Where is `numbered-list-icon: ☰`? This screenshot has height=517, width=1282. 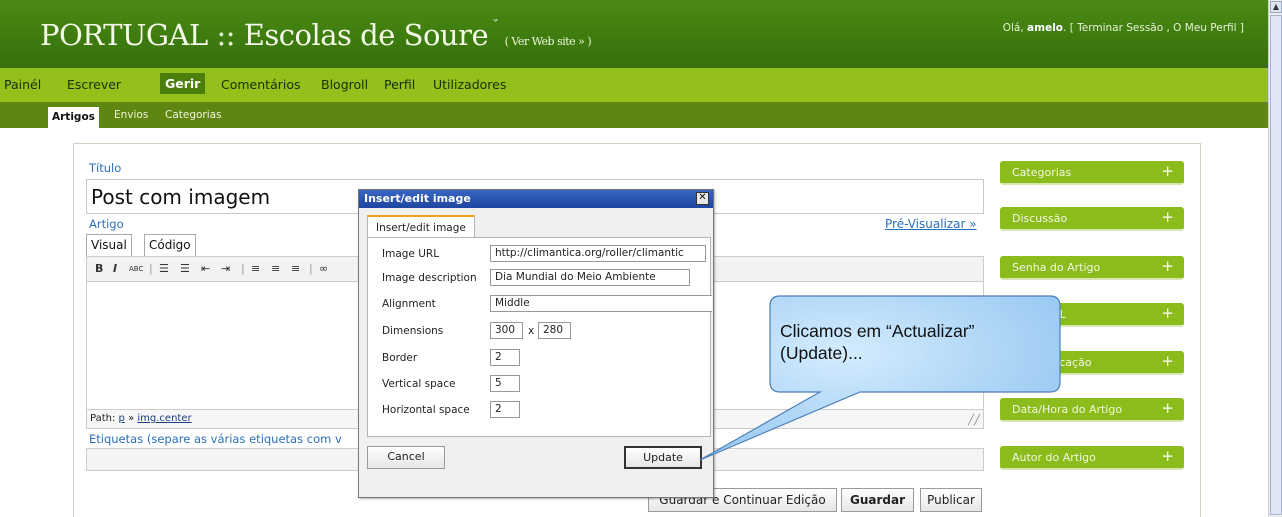 numbered-list-icon: ☰ is located at coordinates (185, 268).